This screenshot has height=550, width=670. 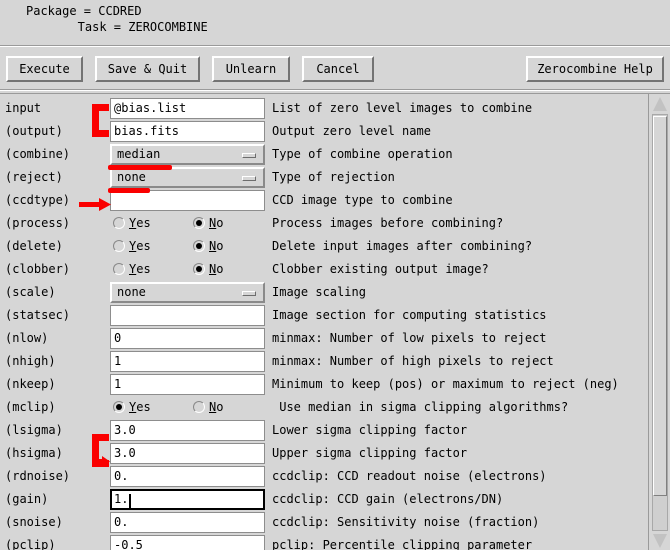 I want to click on param-value-nhigh: 1, so click(x=118, y=361).